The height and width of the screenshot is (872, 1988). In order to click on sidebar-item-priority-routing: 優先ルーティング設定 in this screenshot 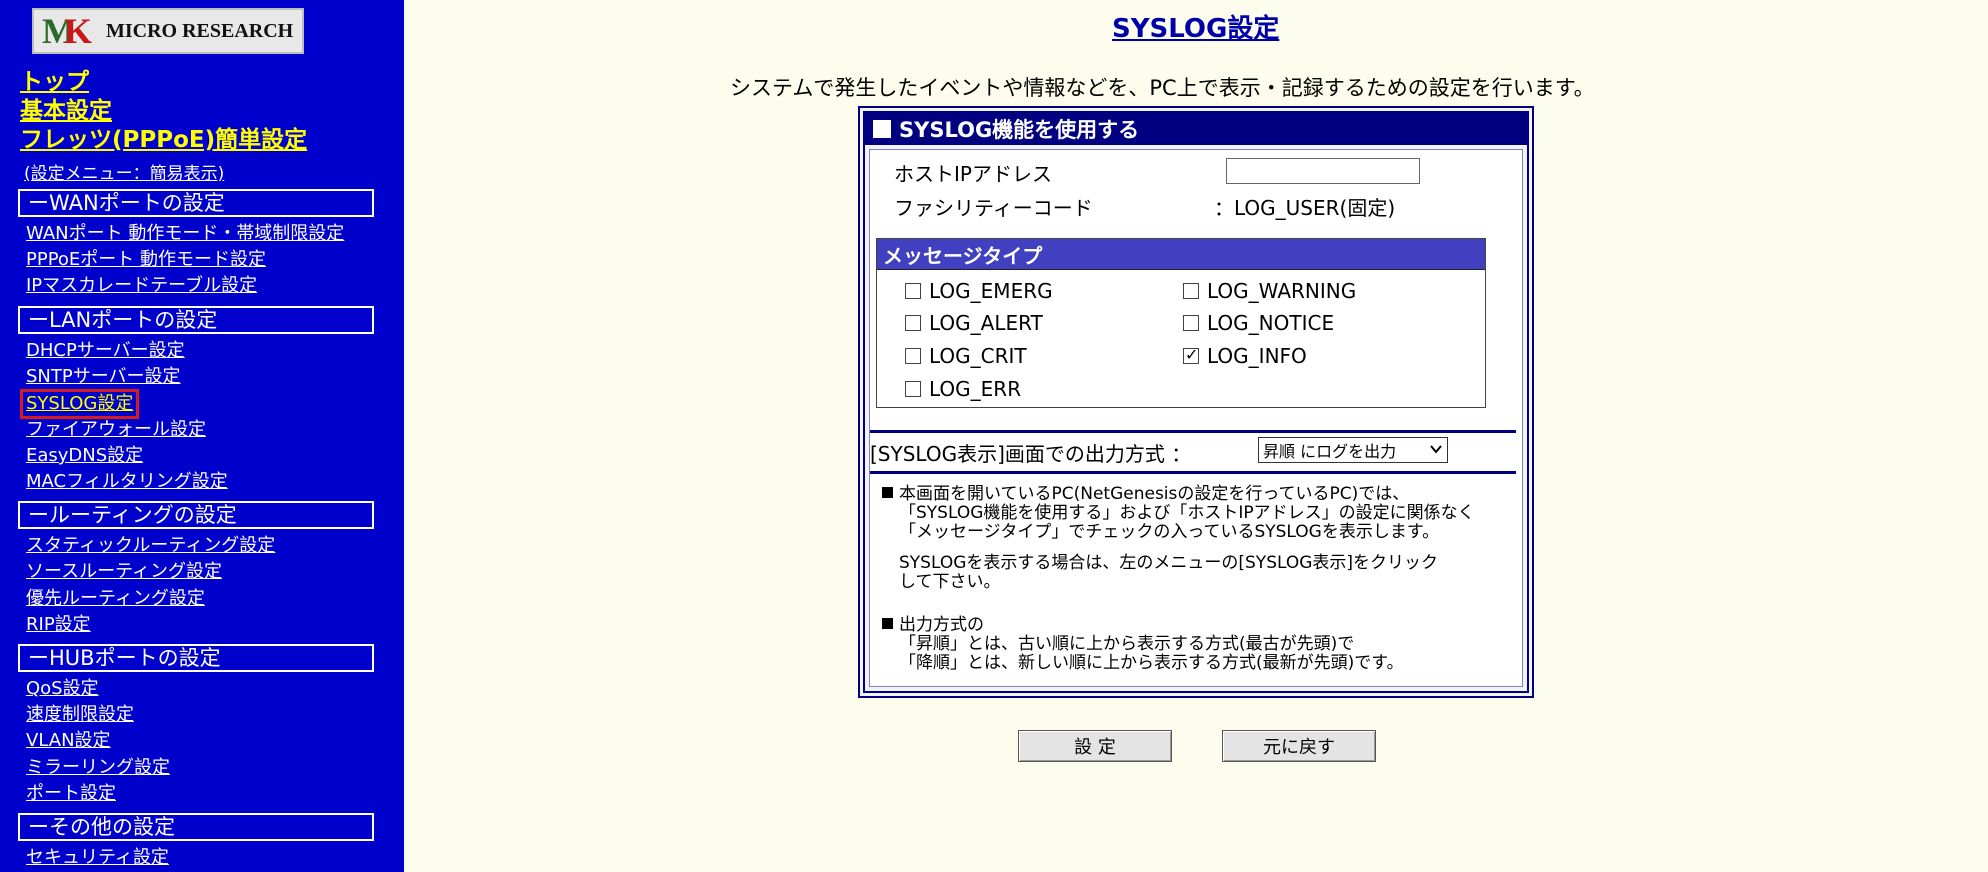, I will do `click(115, 599)`.